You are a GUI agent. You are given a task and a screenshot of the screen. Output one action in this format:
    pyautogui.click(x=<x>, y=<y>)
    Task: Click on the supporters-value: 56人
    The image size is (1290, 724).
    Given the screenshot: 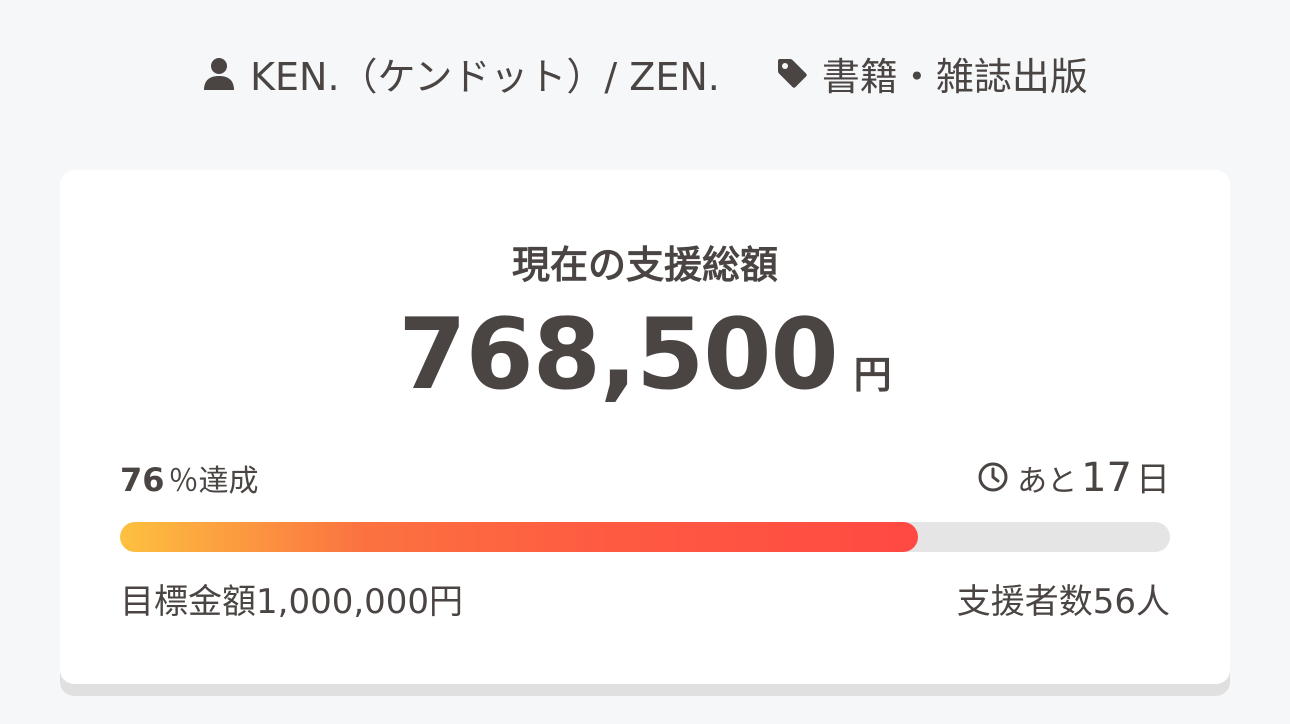 What is the action you would take?
    pyautogui.click(x=1131, y=602)
    